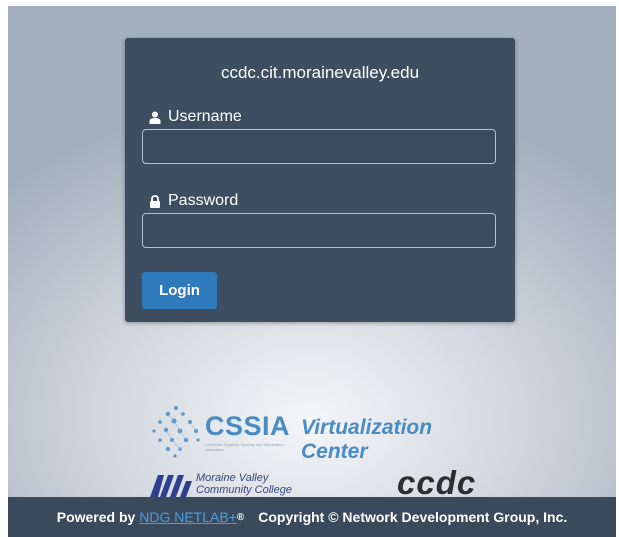  What do you see at coordinates (188, 517) in the screenshot?
I see `netlab-link: NDG NETLAB+` at bounding box center [188, 517].